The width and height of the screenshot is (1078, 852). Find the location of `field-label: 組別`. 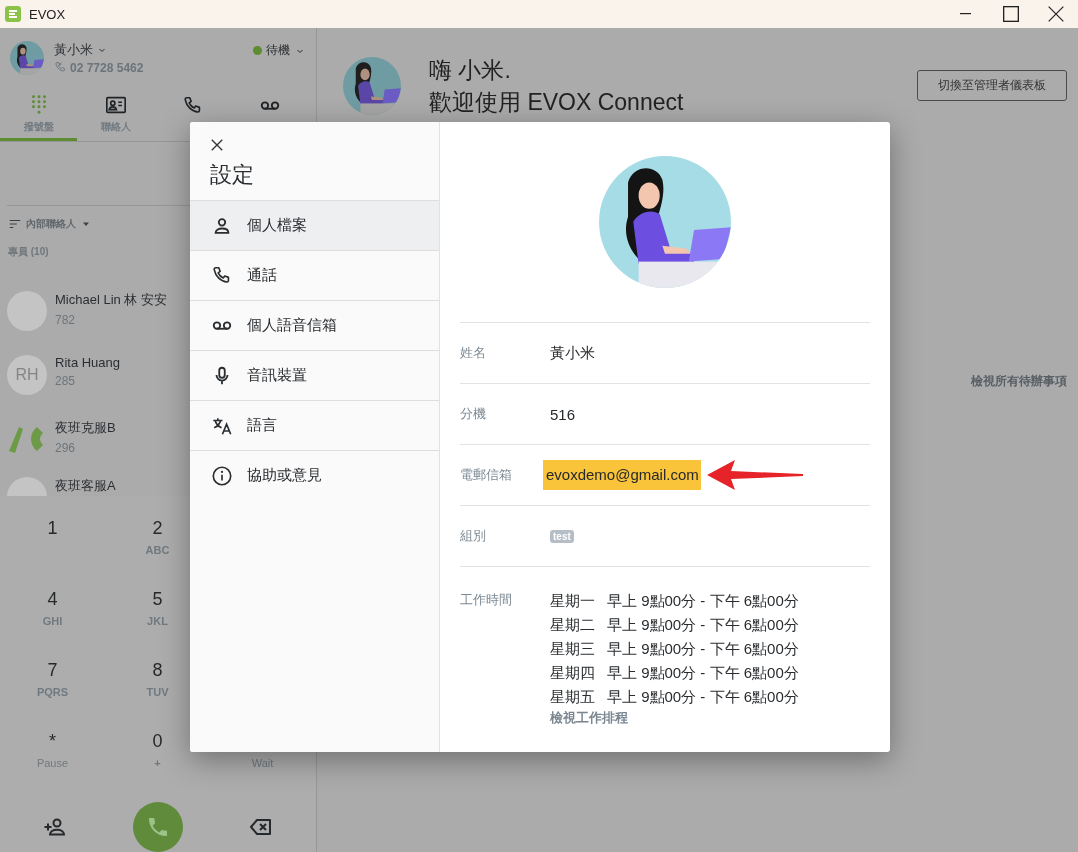

field-label: 組別 is located at coordinates (473, 536).